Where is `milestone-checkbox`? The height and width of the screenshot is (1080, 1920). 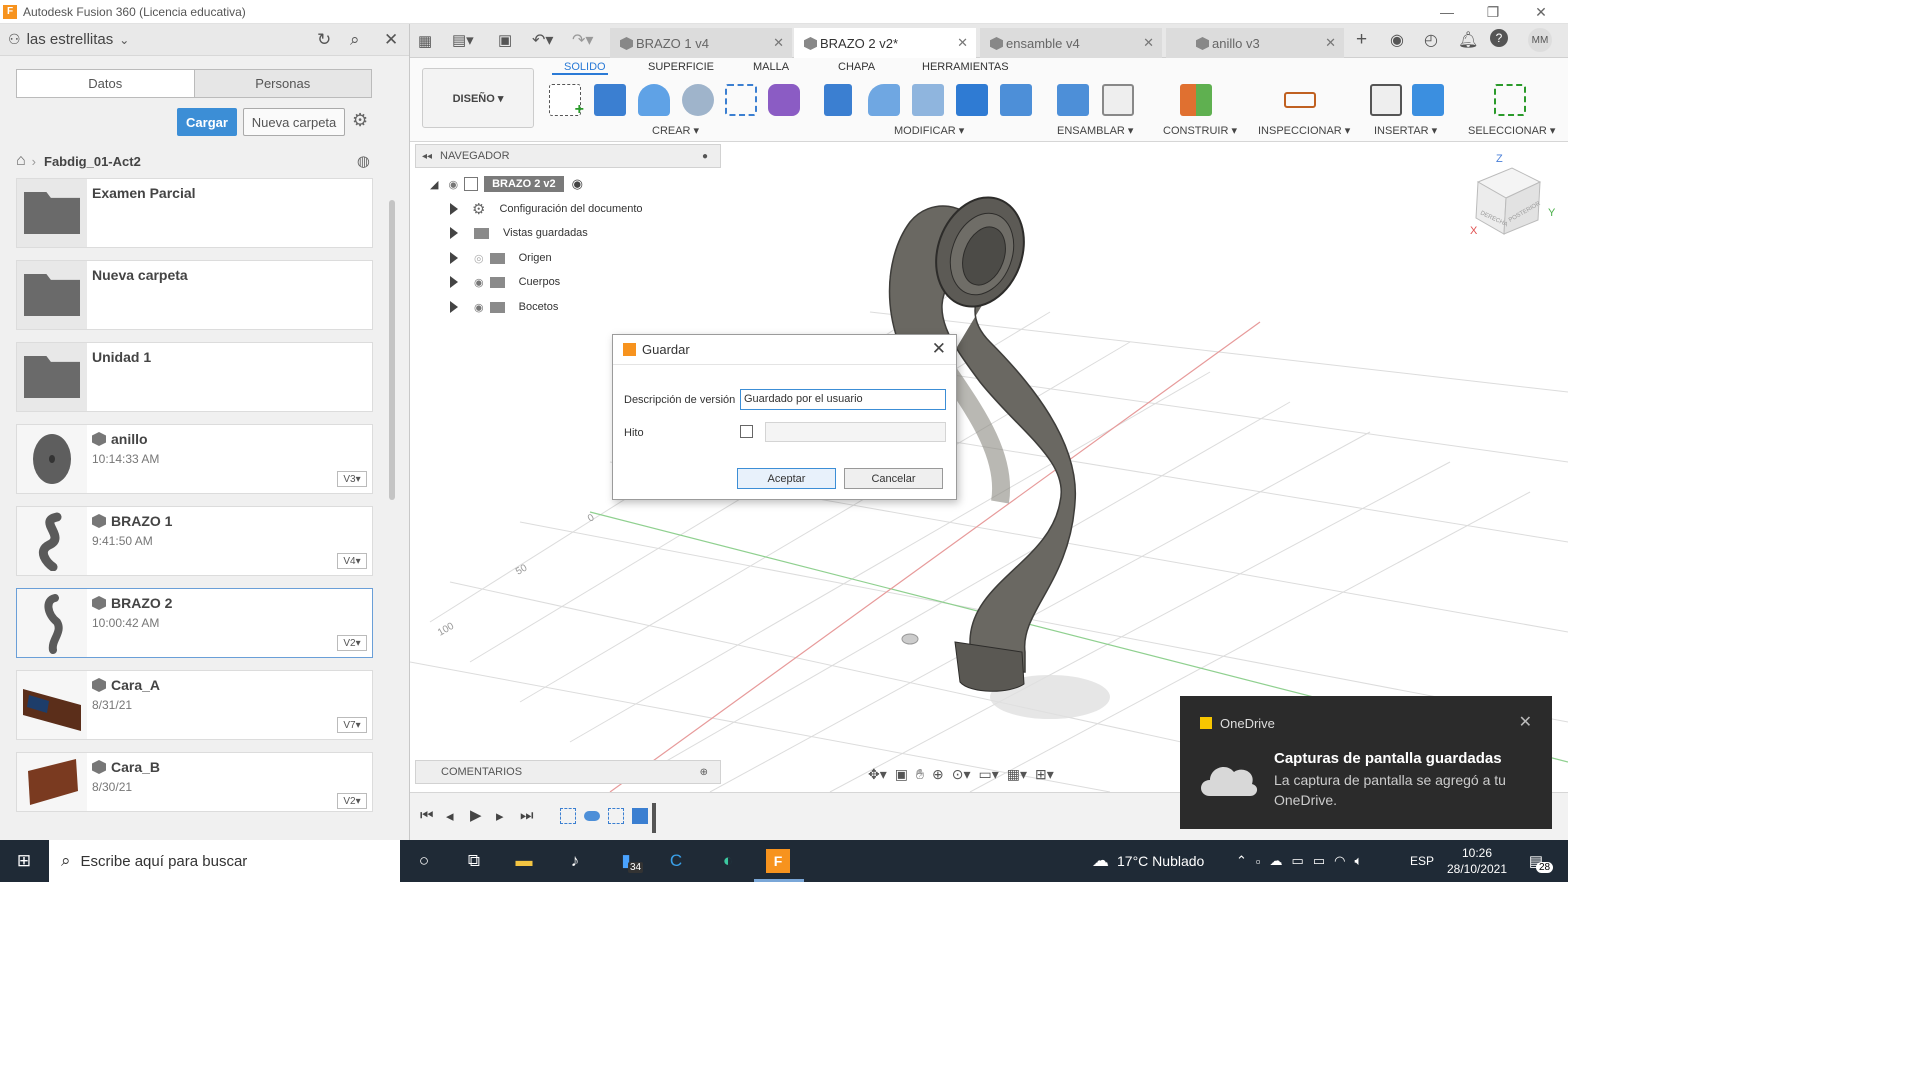 milestone-checkbox is located at coordinates (746, 431).